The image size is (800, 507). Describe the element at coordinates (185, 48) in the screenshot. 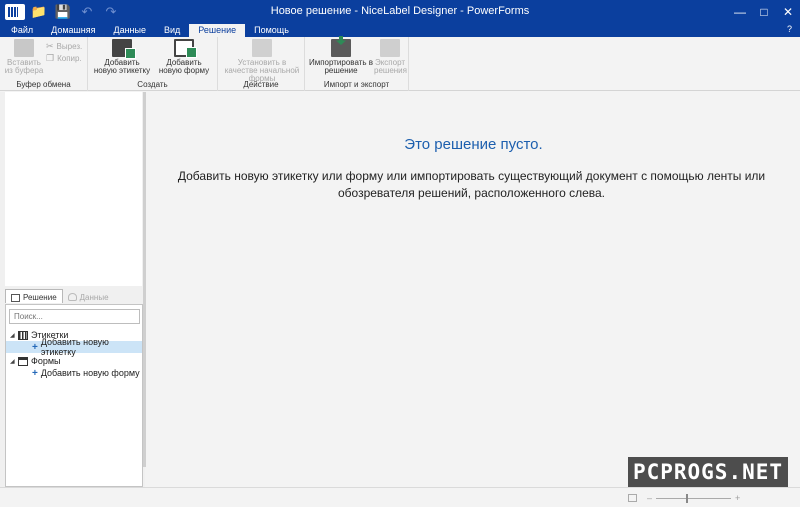

I see `new-form-icon` at that location.